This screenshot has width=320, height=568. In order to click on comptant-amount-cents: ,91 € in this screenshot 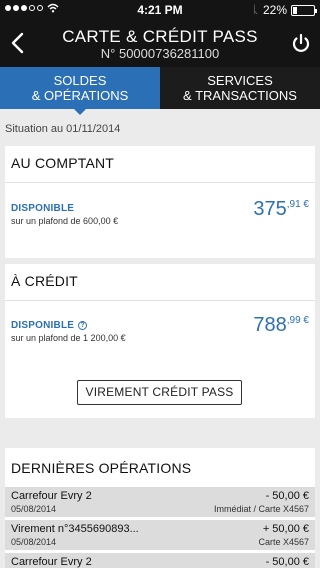, I will do `click(297, 204)`.